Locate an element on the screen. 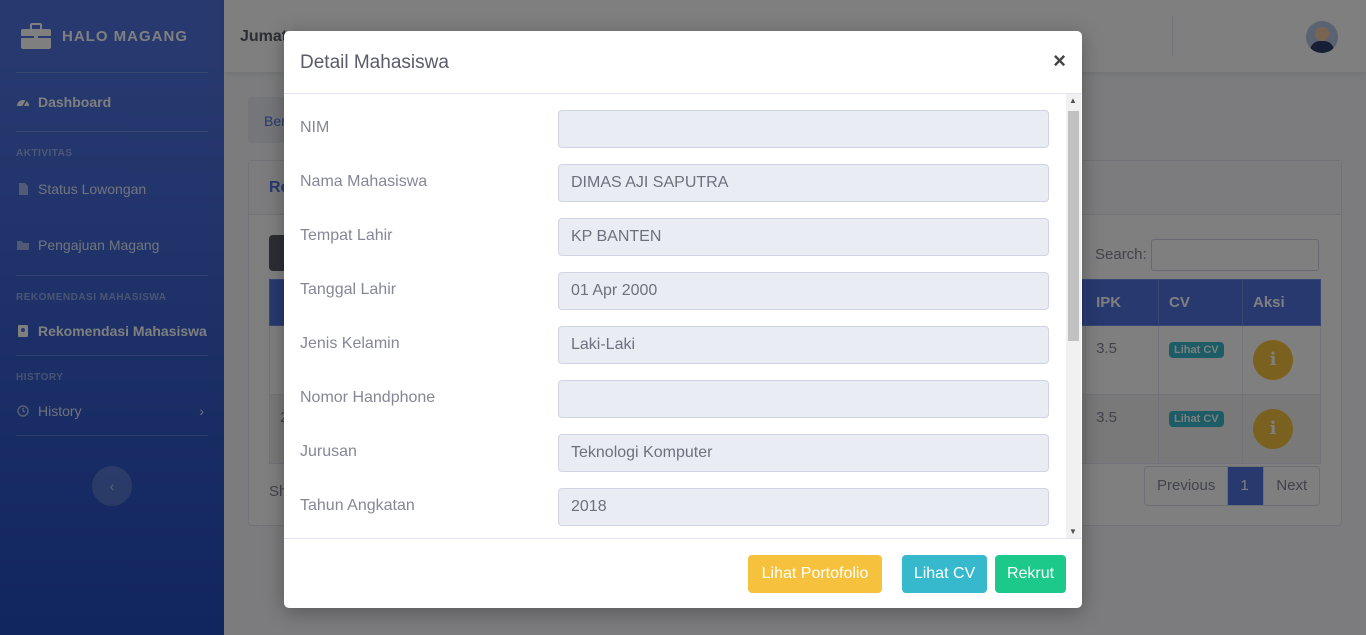  lihat-cv-button: Lihat CV is located at coordinates (944, 574).